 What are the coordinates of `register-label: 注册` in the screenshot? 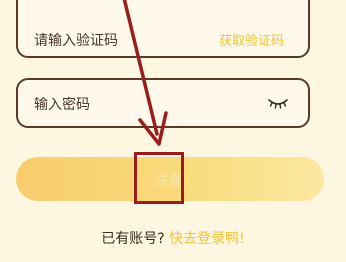 It's located at (169, 180).